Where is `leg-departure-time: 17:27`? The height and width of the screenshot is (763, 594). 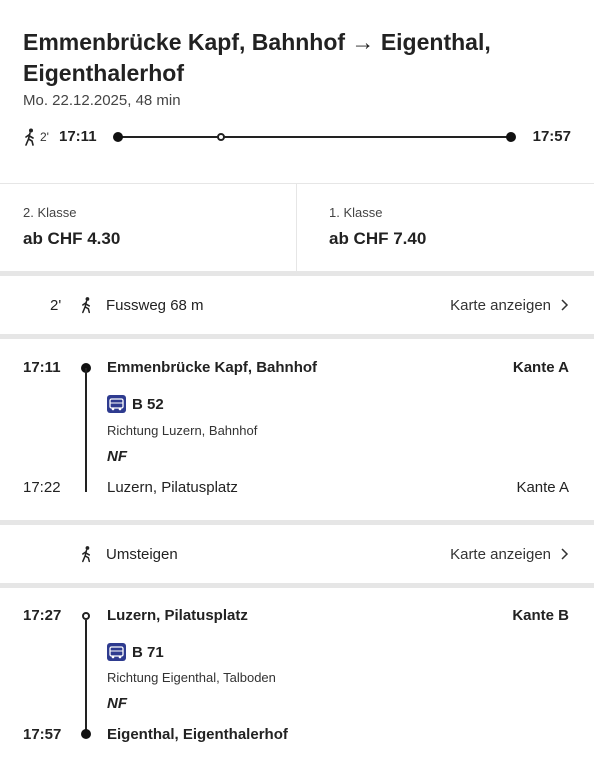 leg-departure-time: 17:27 is located at coordinates (42, 615).